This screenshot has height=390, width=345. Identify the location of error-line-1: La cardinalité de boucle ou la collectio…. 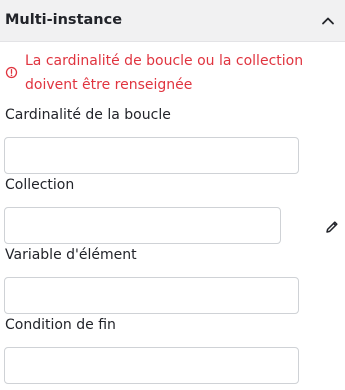
(164, 61).